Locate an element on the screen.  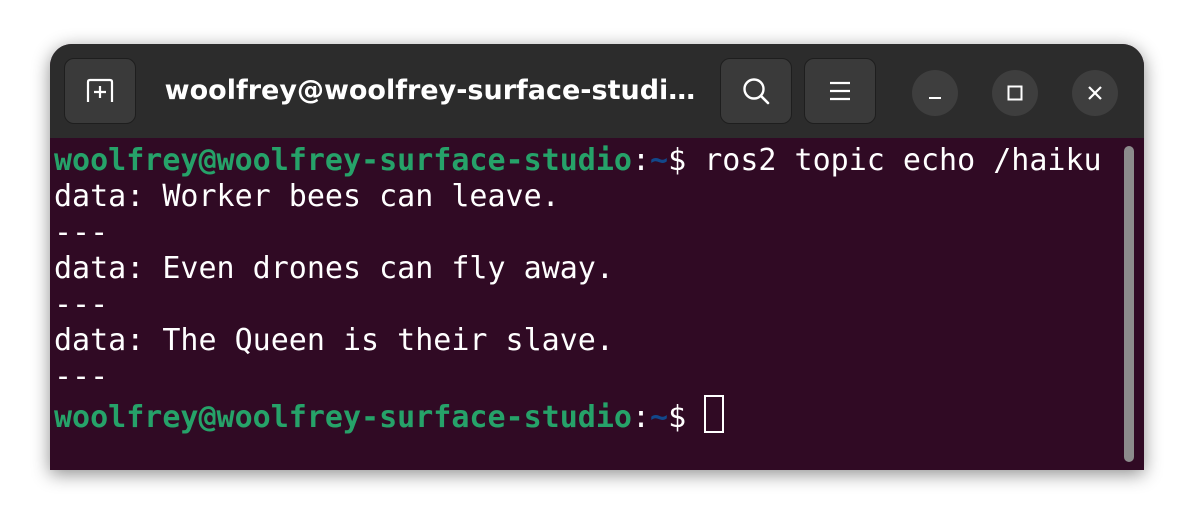
output-line: data: Even drones can fly away. is located at coordinates (334, 268).